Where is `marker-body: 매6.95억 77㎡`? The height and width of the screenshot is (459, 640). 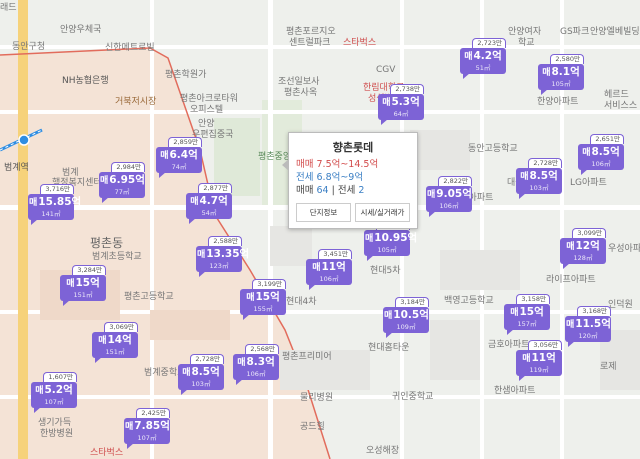
marker-body: 매6.95억 77㎡ is located at coordinates (122, 187).